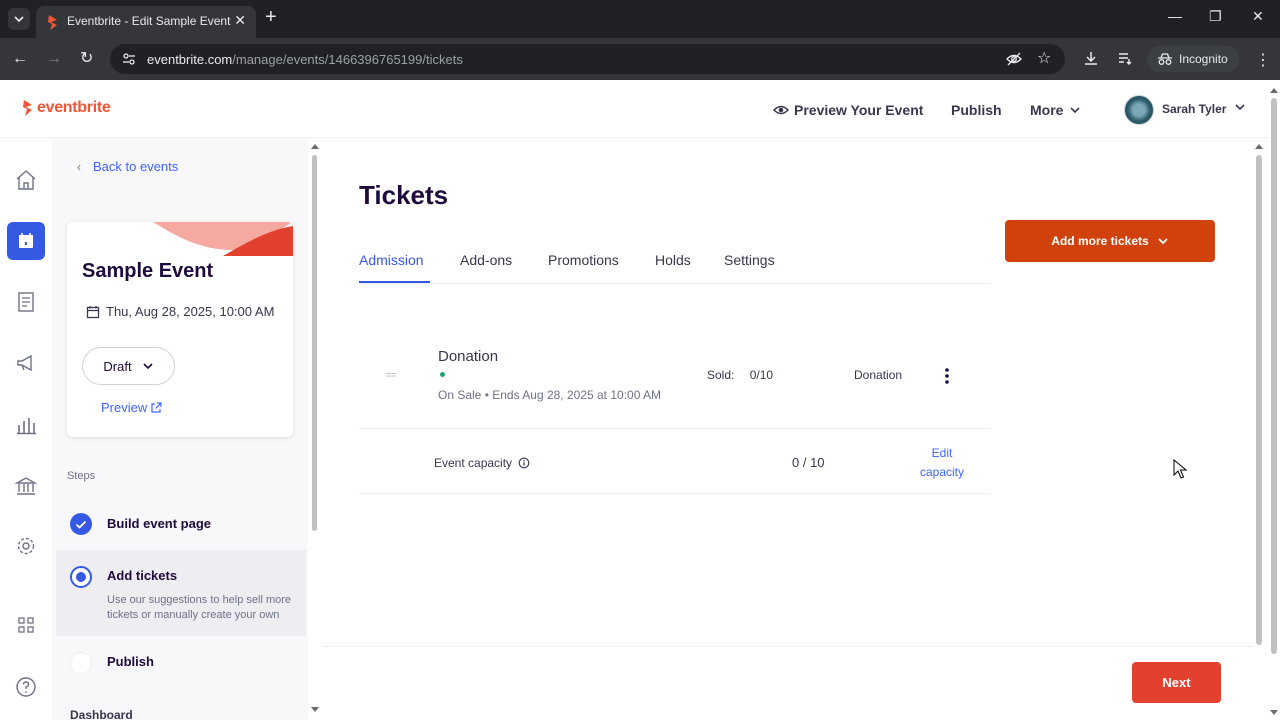 Image resolution: width=1280 pixels, height=720 pixels. Describe the element at coordinates (26, 625) in the screenshot. I see `apps-grid-icon` at that location.